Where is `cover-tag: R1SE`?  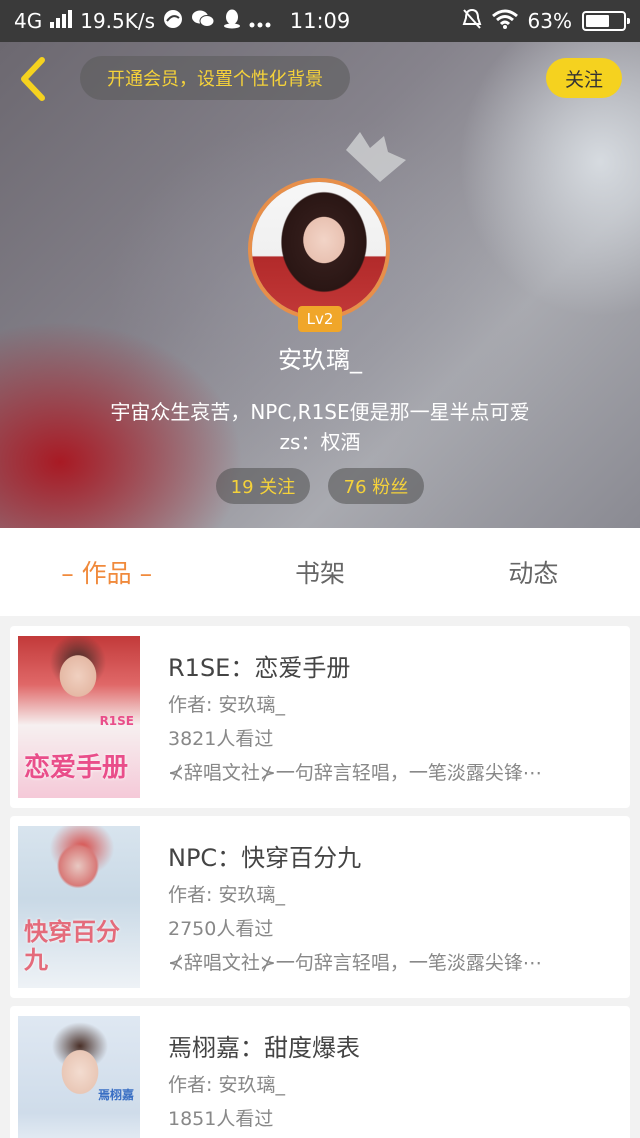 cover-tag: R1SE is located at coordinates (116, 721).